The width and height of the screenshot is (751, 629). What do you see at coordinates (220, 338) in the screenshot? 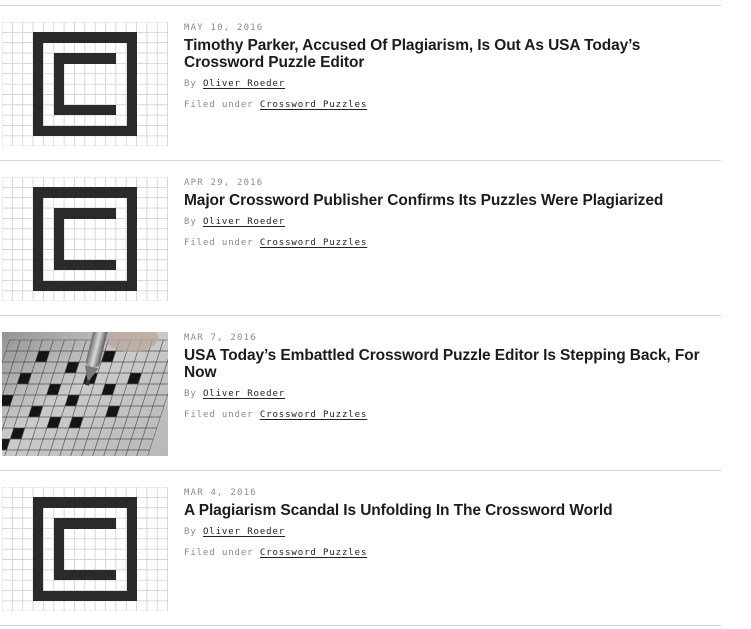
I see `article-date: MAR 7, 2016` at bounding box center [220, 338].